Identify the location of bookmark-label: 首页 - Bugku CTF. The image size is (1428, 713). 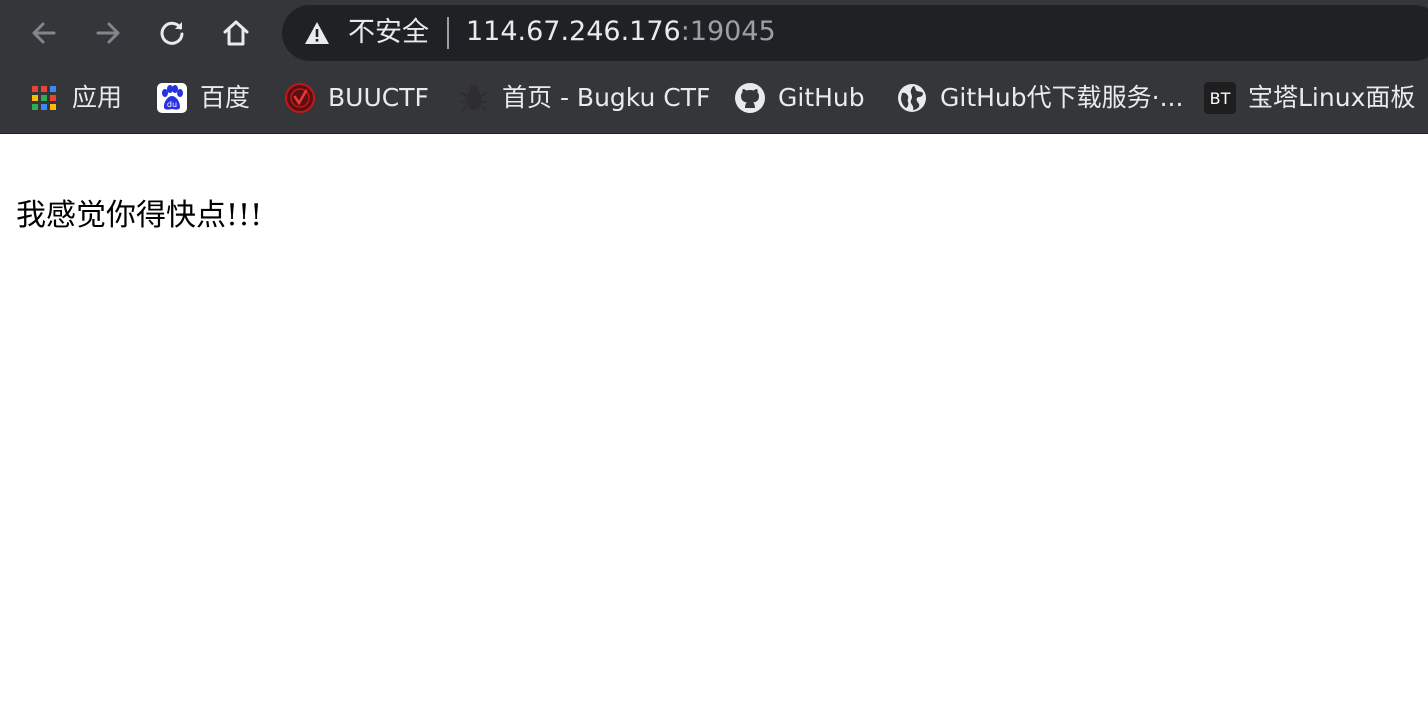
(606, 97).